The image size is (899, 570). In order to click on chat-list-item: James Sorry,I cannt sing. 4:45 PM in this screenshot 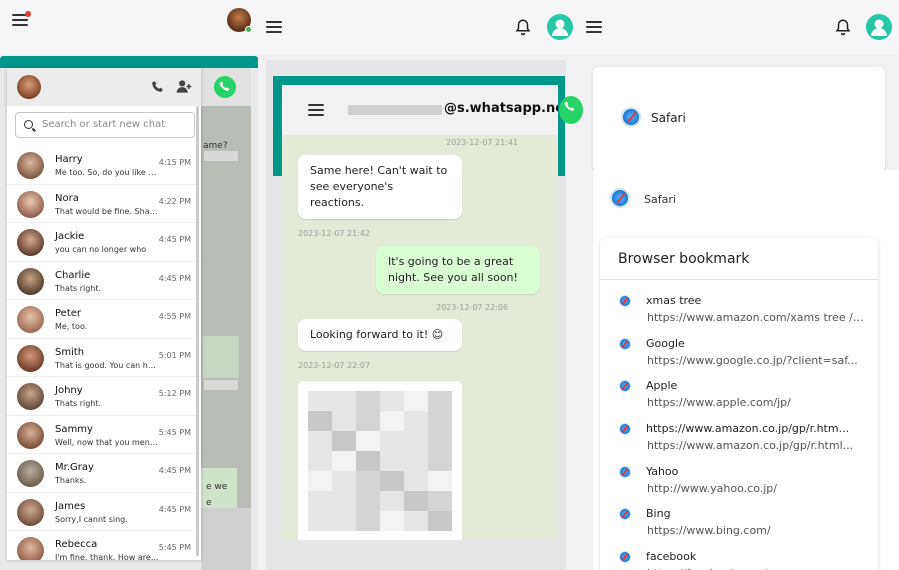, I will do `click(104, 512)`.